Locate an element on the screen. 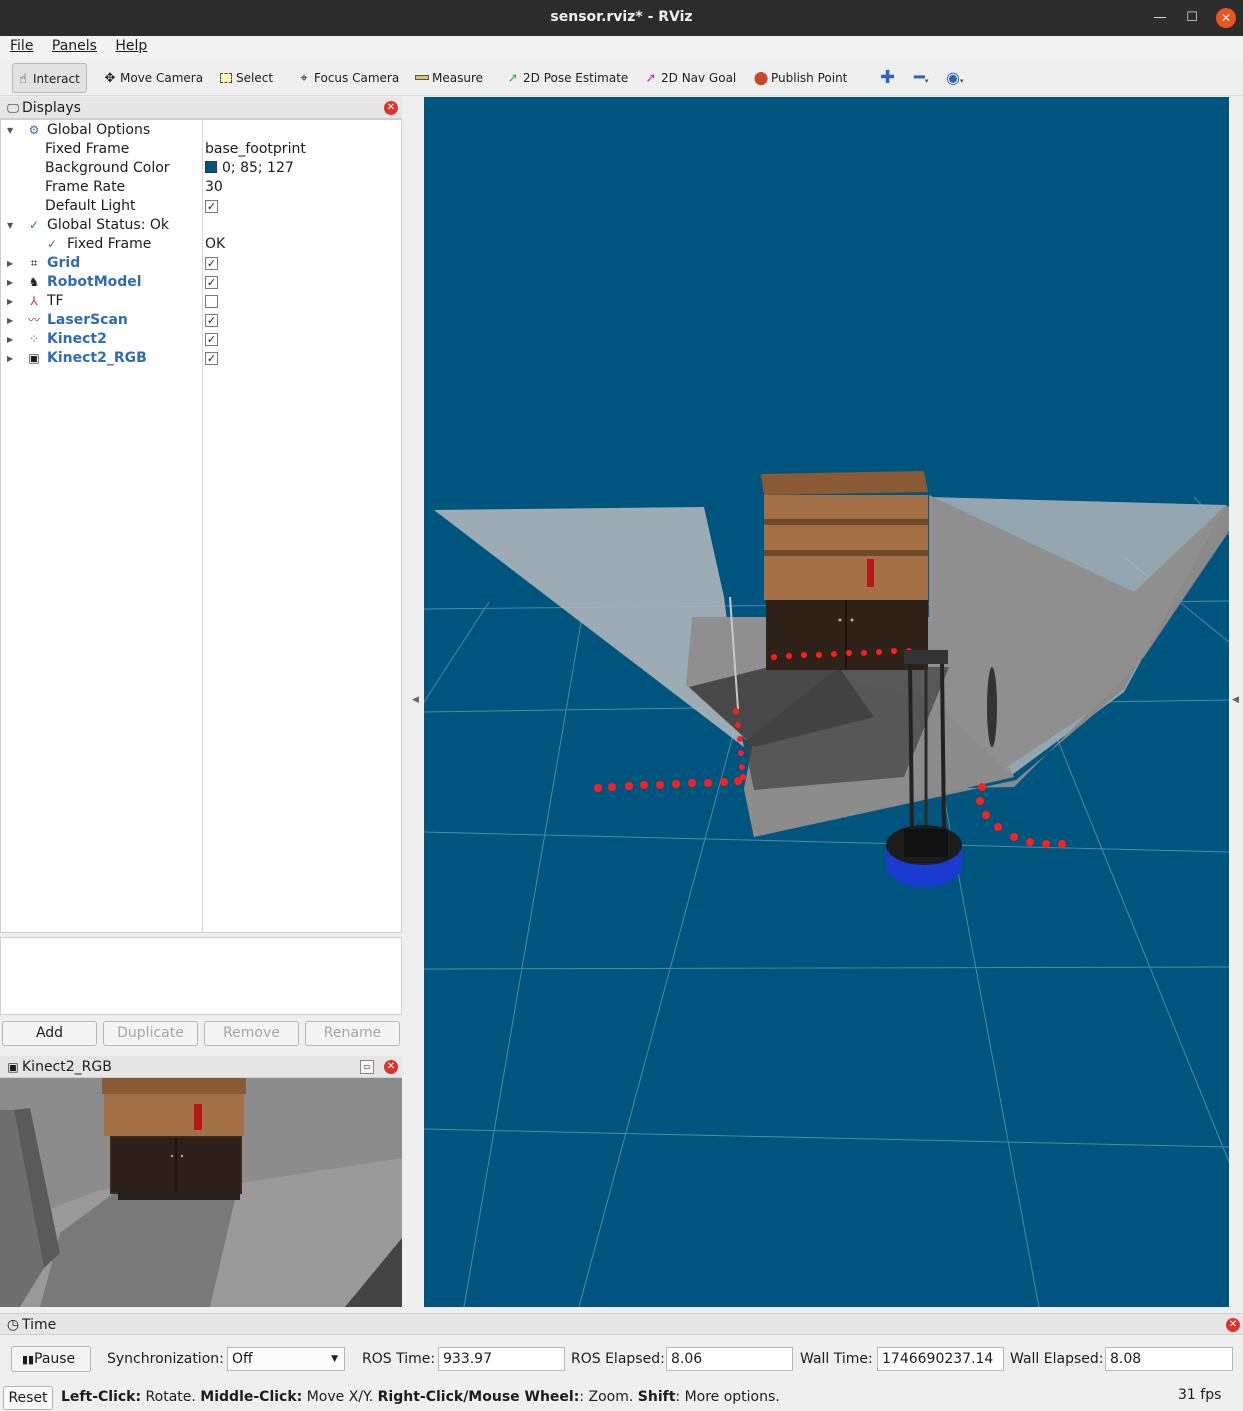 This screenshot has height=1411, width=1243. ros-time-field: 933.97 is located at coordinates (501, 1359).